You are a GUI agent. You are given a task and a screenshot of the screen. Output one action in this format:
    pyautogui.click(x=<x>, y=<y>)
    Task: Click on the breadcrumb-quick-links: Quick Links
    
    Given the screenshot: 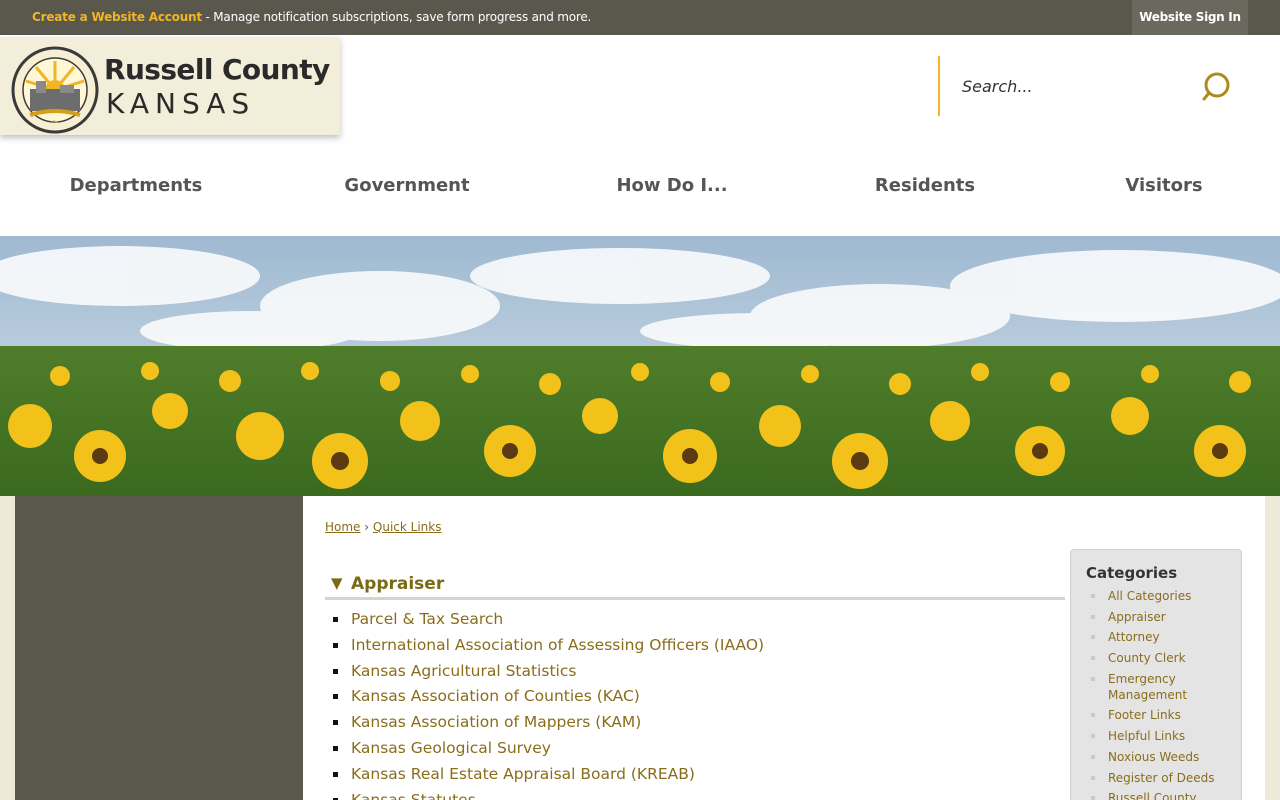 What is the action you would take?
    pyautogui.click(x=407, y=527)
    